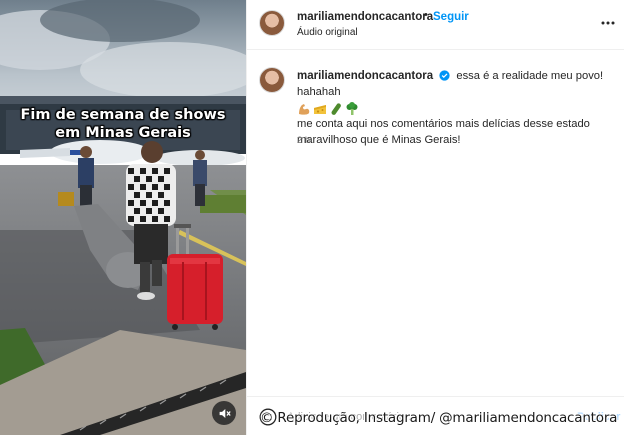 This screenshot has height=435, width=624. I want to click on mute-button, so click(224, 413).